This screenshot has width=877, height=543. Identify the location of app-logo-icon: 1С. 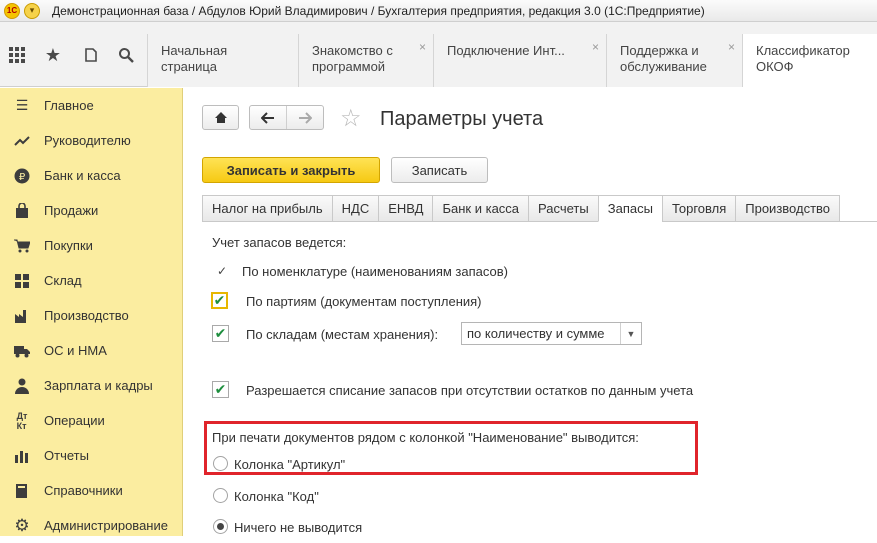
(12, 10).